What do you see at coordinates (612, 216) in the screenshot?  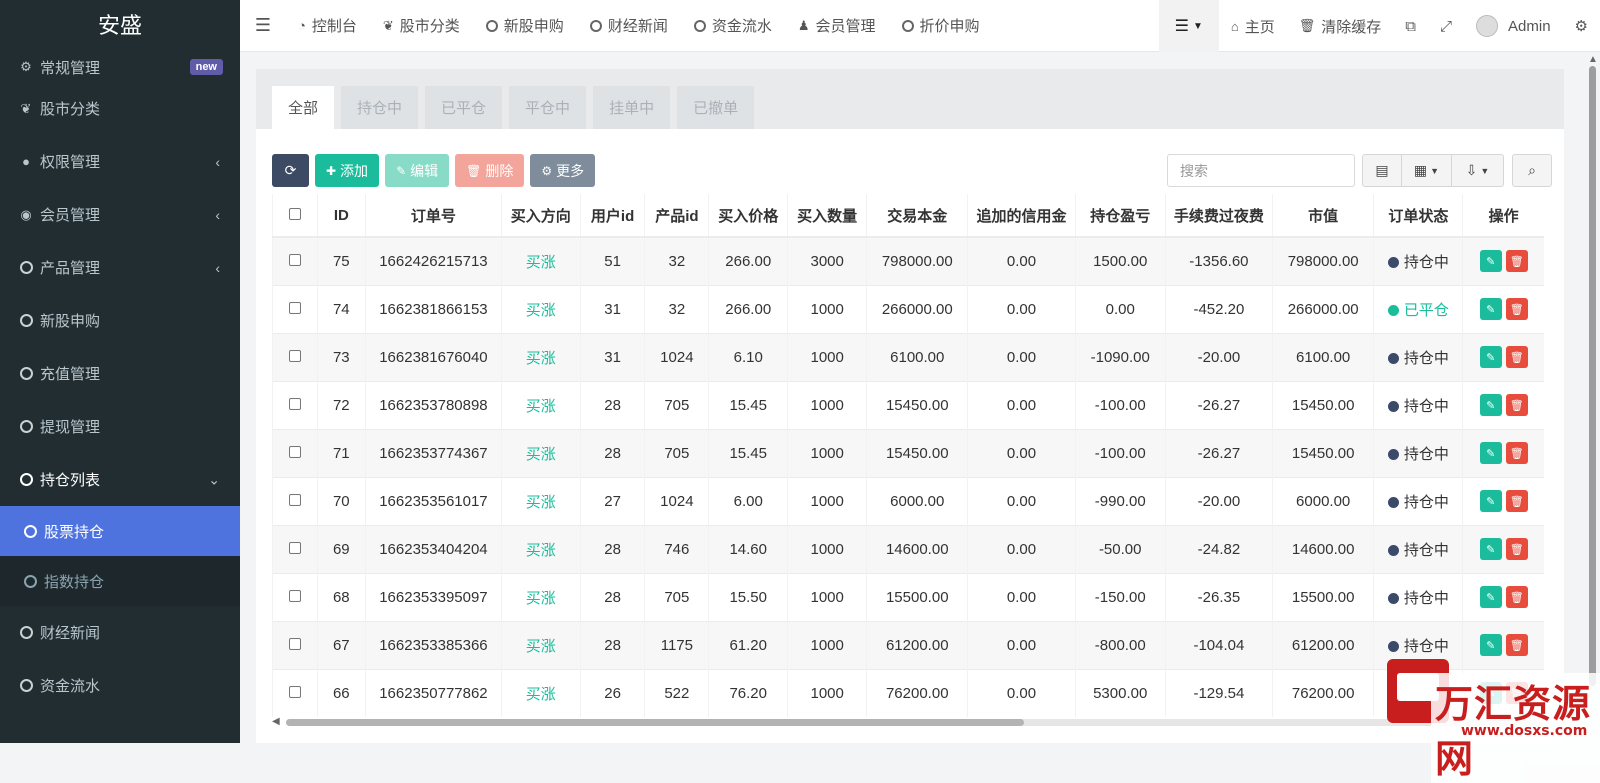 I see `column-header: 用户id` at bounding box center [612, 216].